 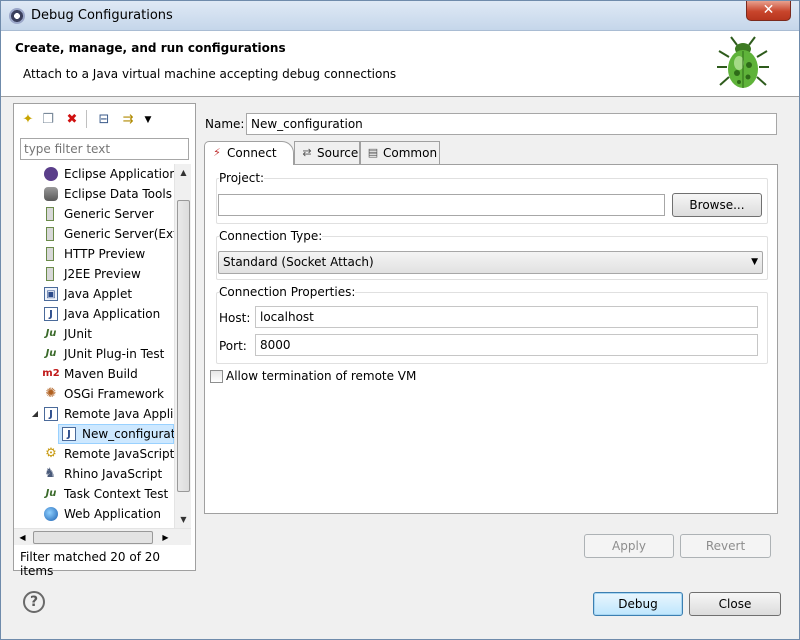 I want to click on tree-item-task-context-test: Ju Task Context Test, so click(x=107, y=494).